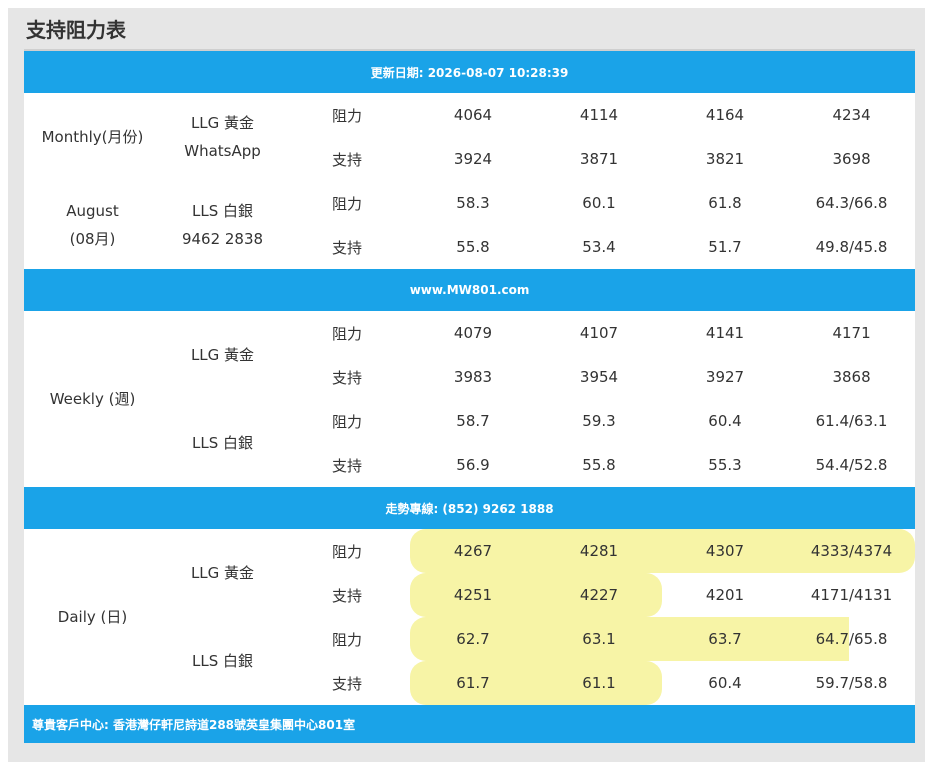 This screenshot has width=931, height=770. What do you see at coordinates (599, 247) in the screenshot?
I see `value-cell: 53.4` at bounding box center [599, 247].